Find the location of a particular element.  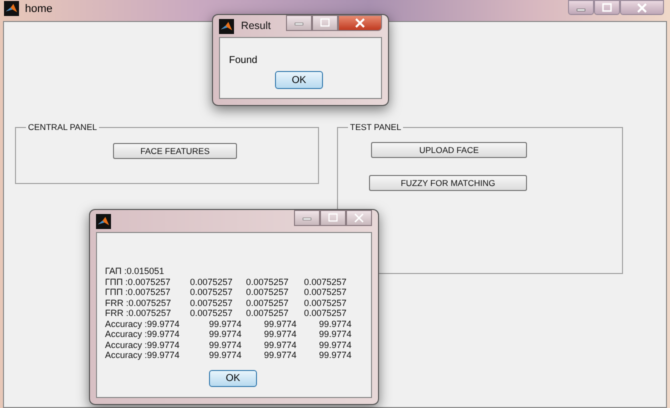

panel-button: UPLOAD FACE is located at coordinates (449, 150).